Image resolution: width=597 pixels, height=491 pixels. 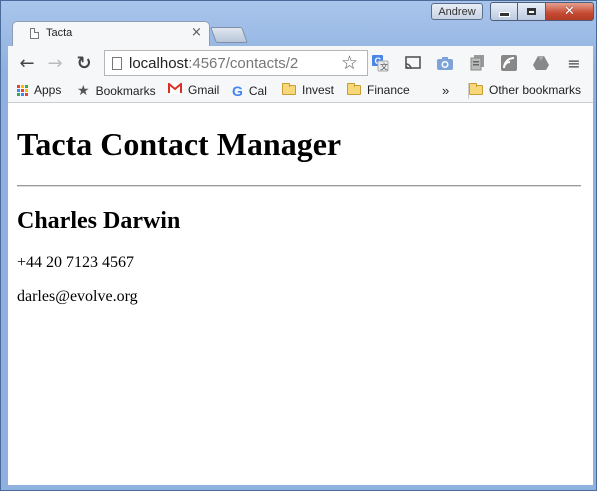 I want to click on page-info-icon, so click(x=117, y=63).